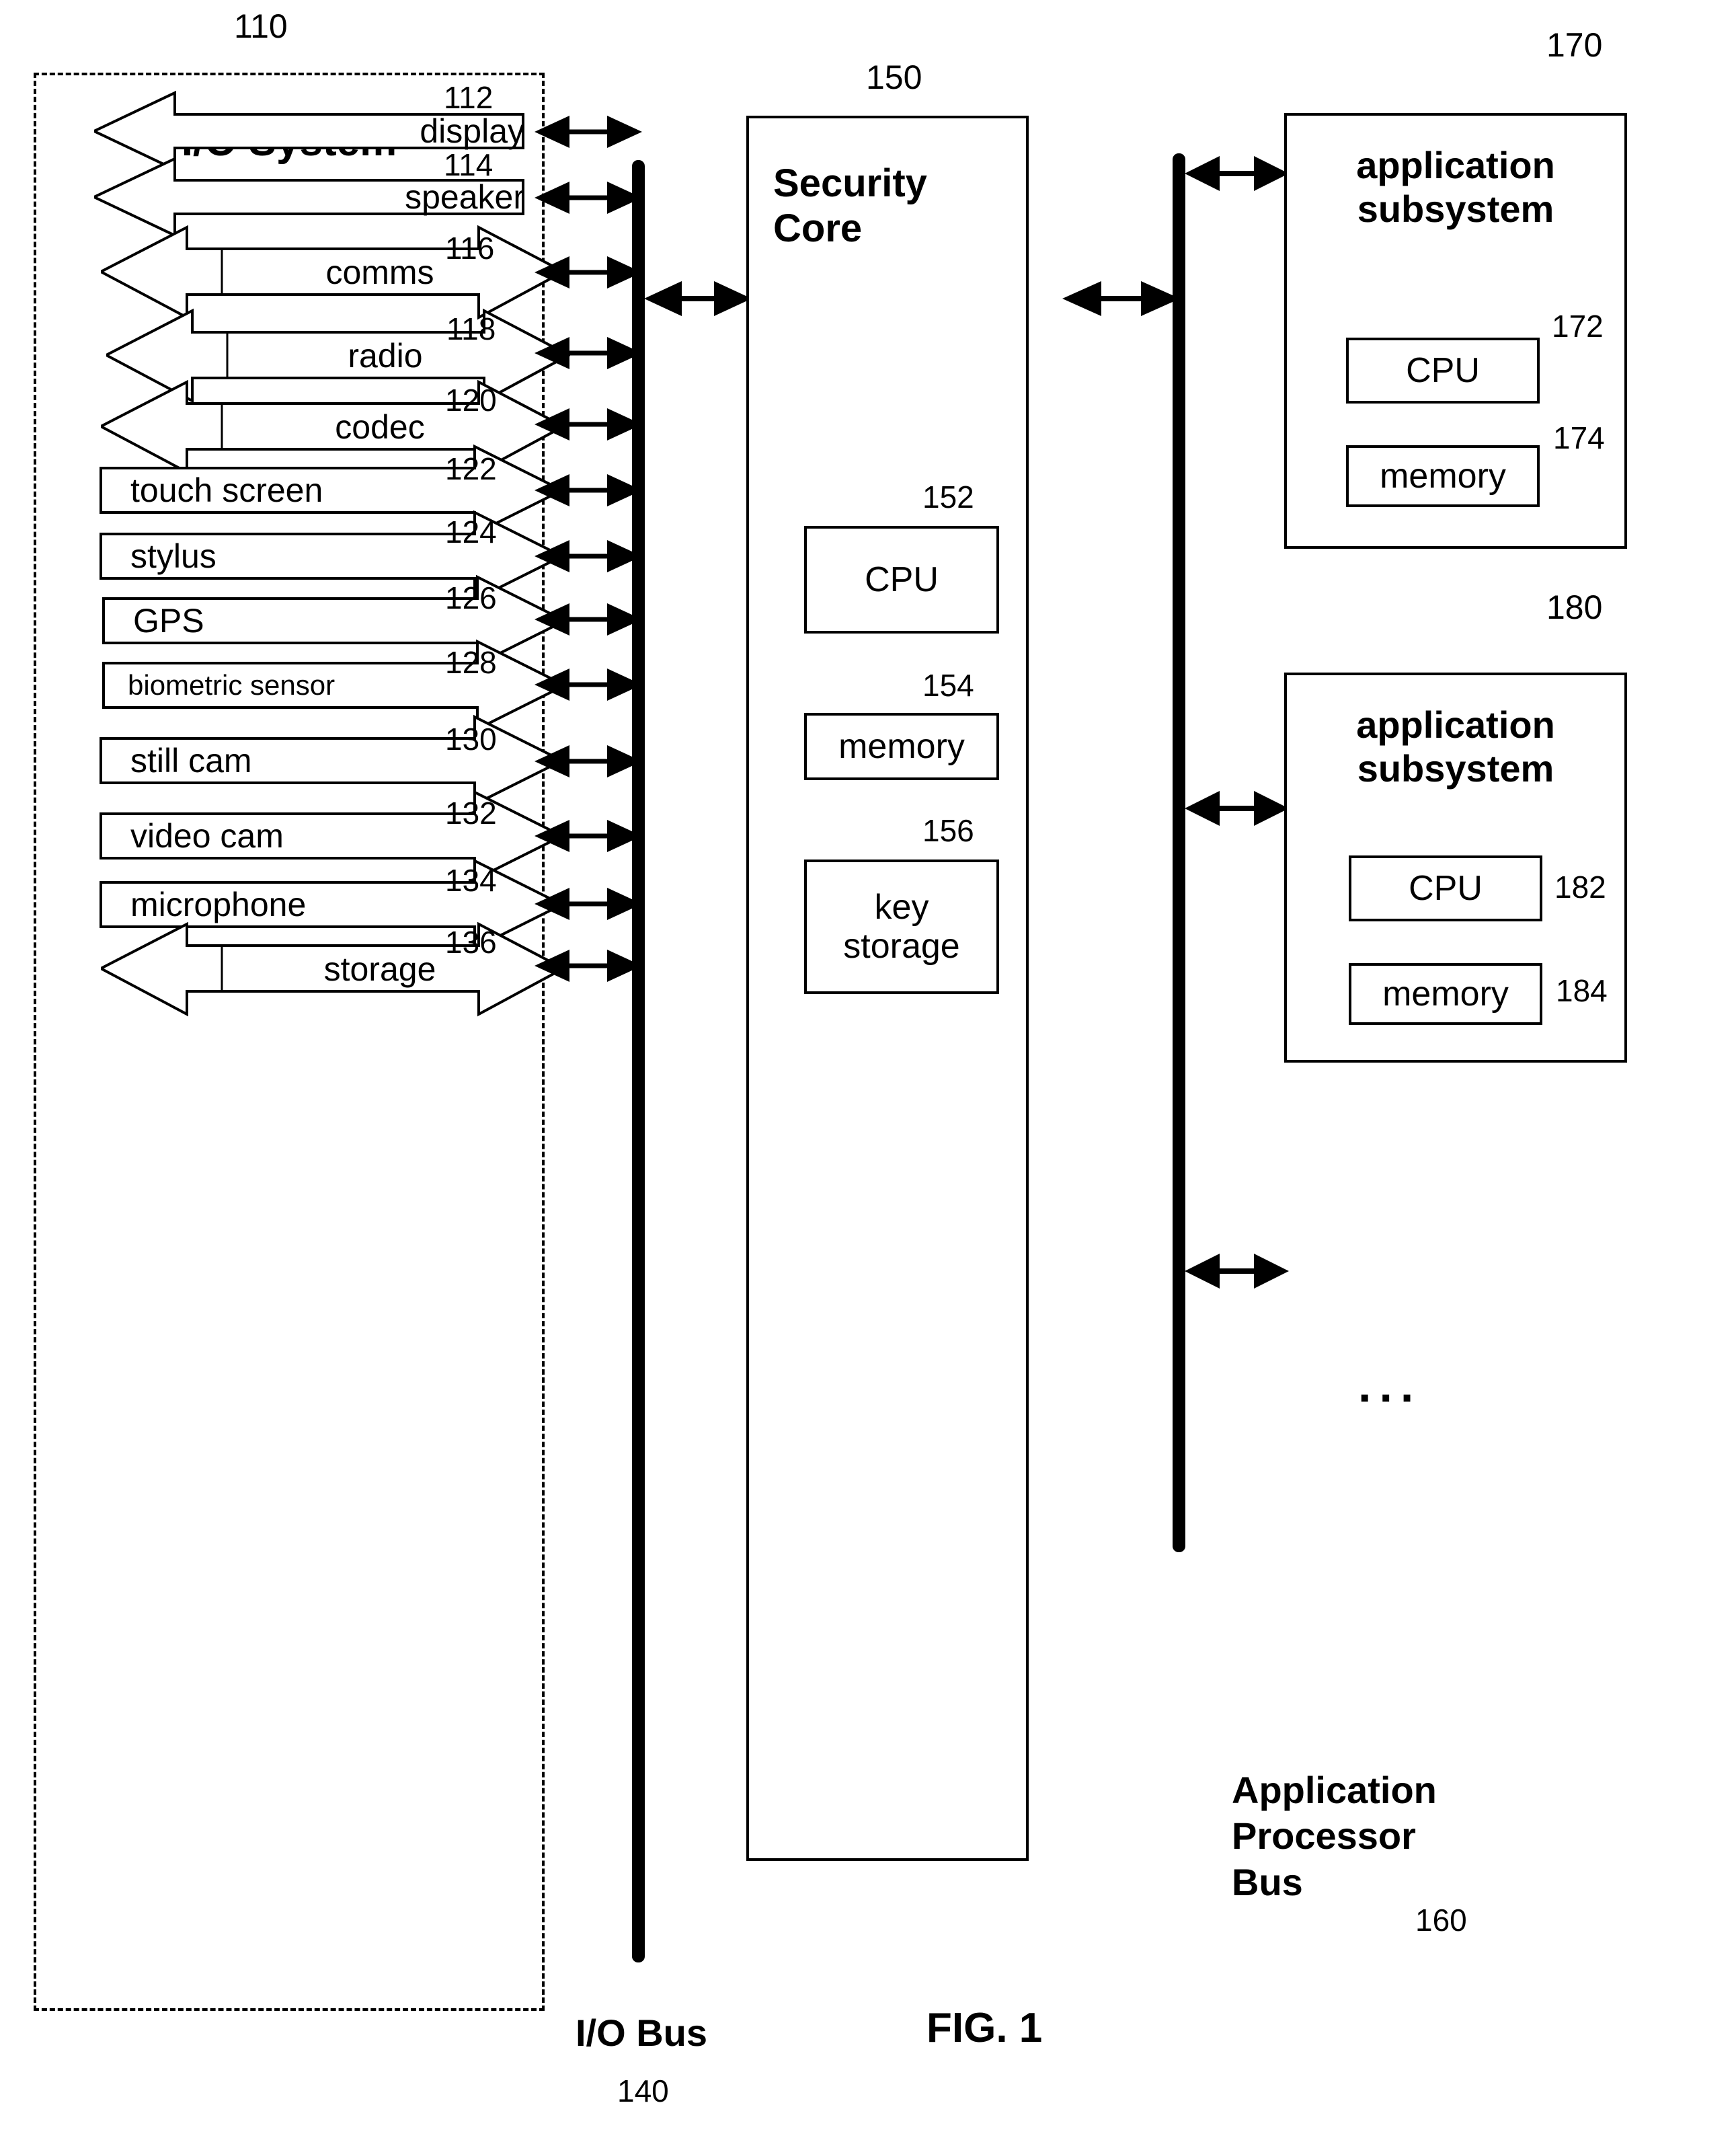  Describe the element at coordinates (469, 165) in the screenshot. I see `ref-114: 114` at that location.